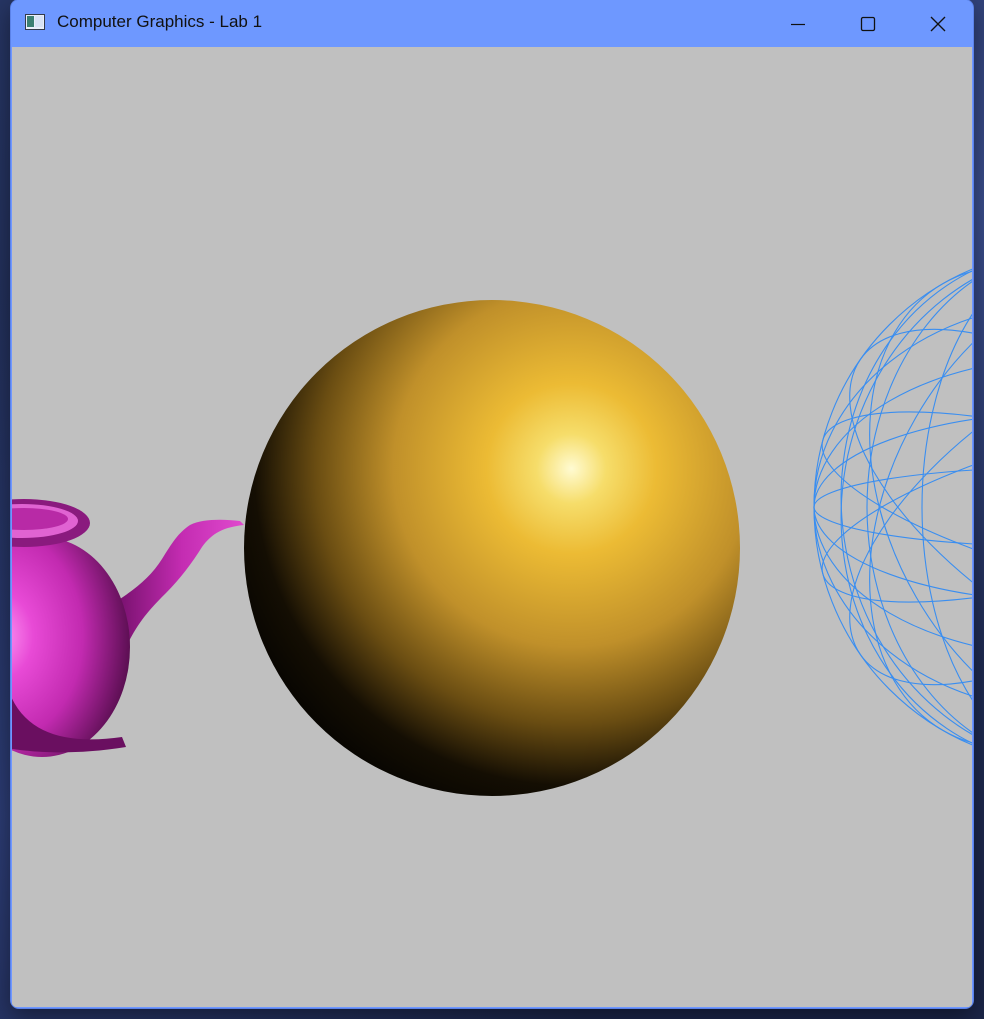 The height and width of the screenshot is (1019, 984). I want to click on minimize-button, so click(798, 23).